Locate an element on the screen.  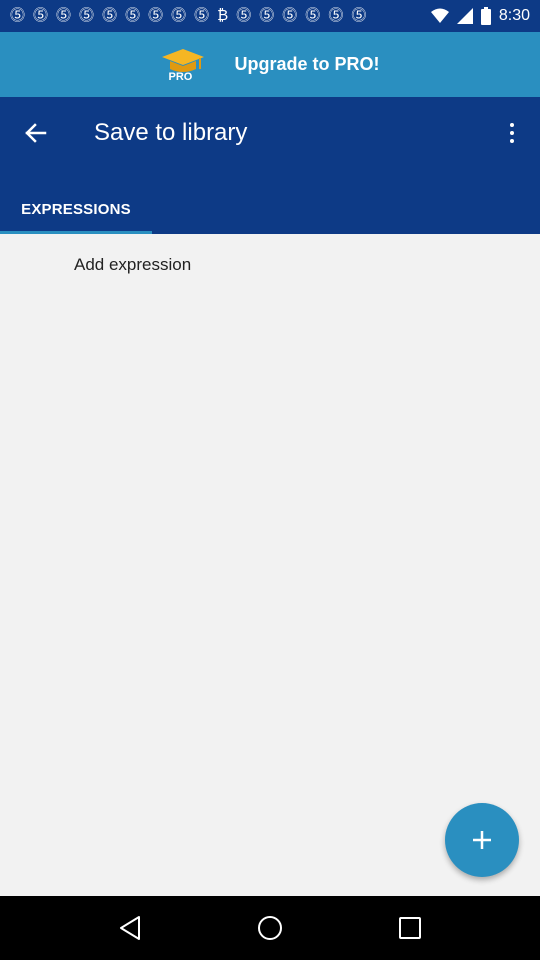
overflow-menu-button is located at coordinates (512, 133).